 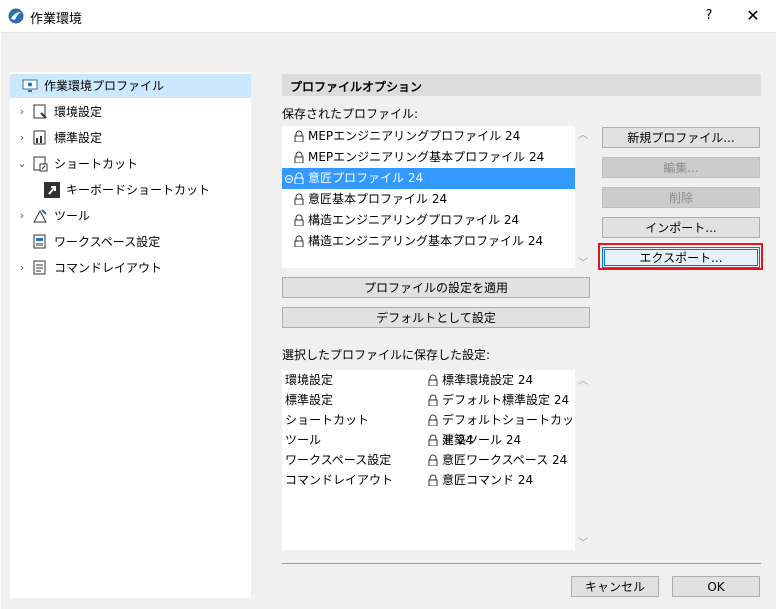 What do you see at coordinates (521, 563) in the screenshot?
I see `footer-divider` at bounding box center [521, 563].